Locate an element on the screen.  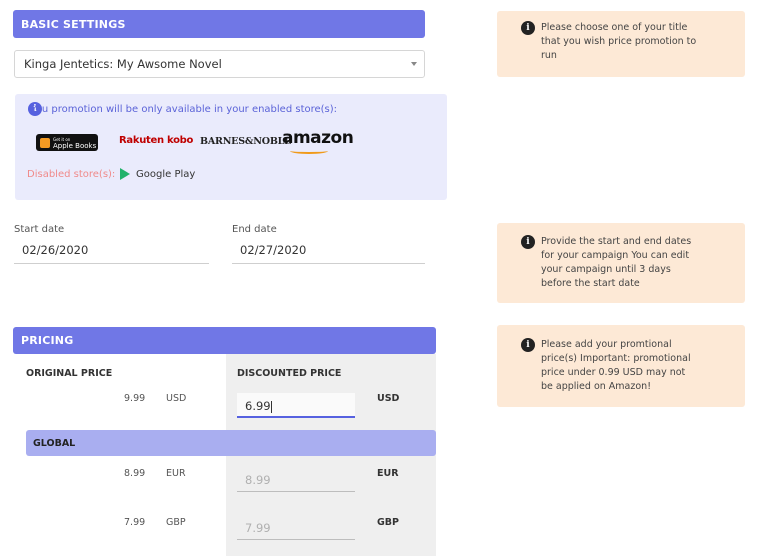
amazon-smile-icon is located at coordinates (309, 151).